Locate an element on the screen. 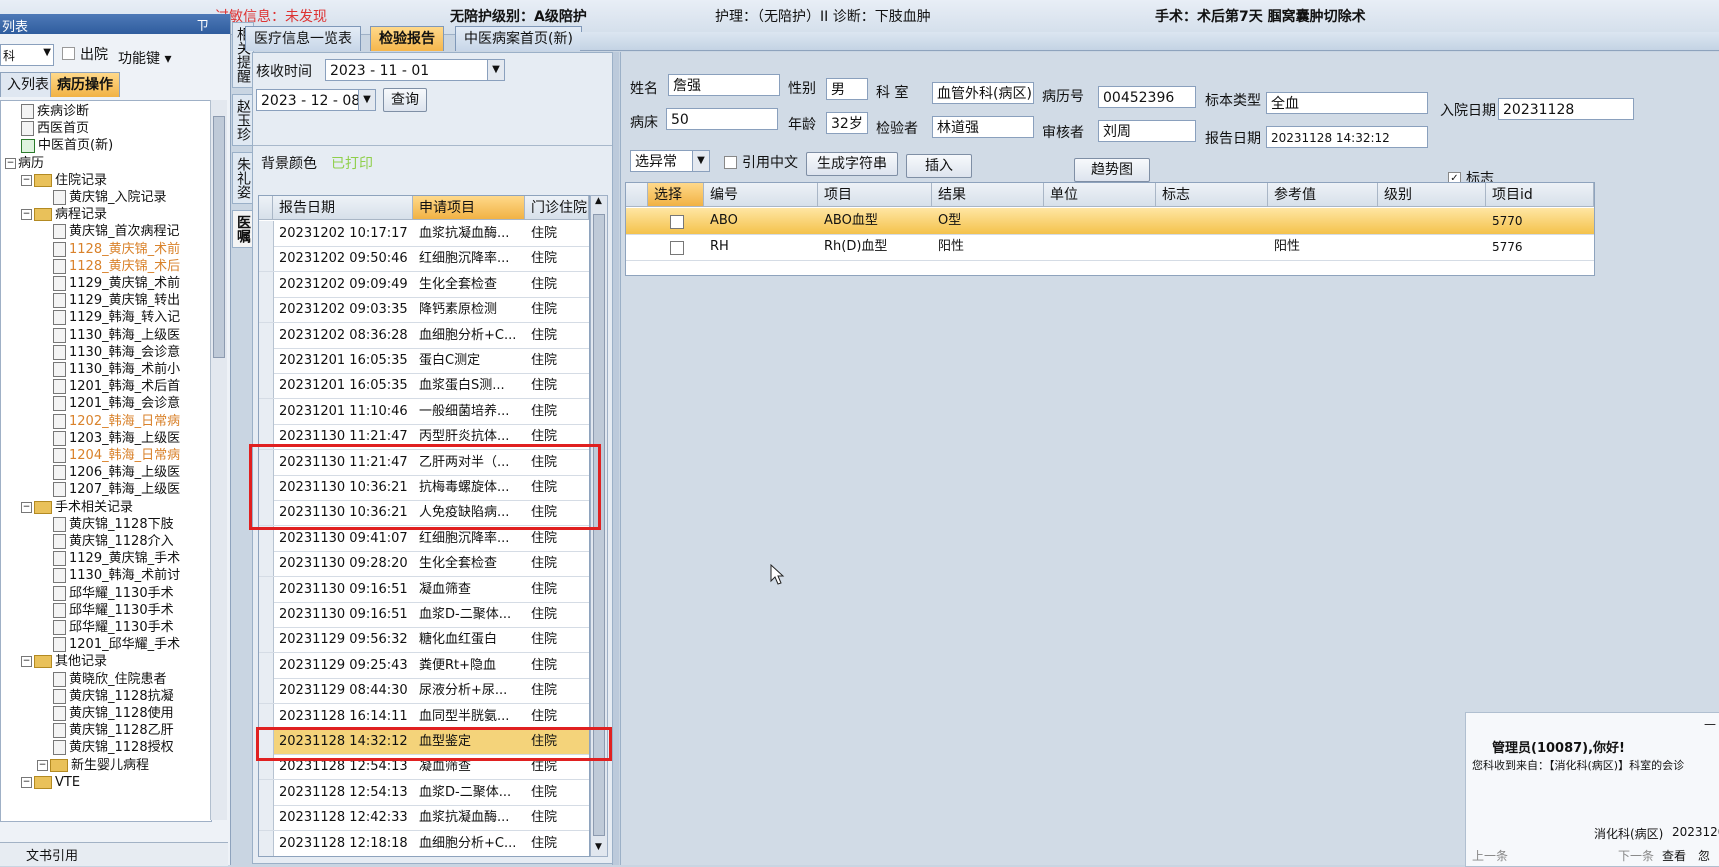  tree-node: 1204_韩海_日常病 is located at coordinates (116, 455).